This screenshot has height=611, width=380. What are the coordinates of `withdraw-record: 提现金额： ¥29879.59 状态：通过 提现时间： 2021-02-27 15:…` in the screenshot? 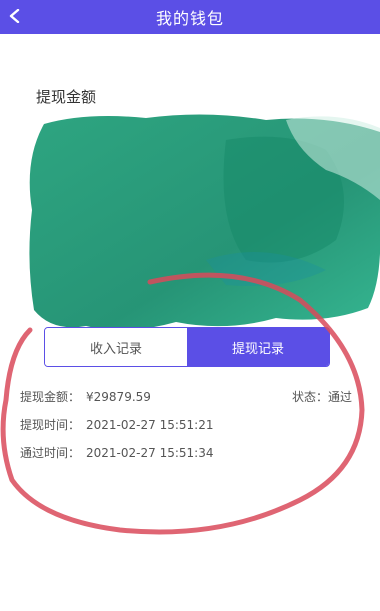 It's located at (190, 428).